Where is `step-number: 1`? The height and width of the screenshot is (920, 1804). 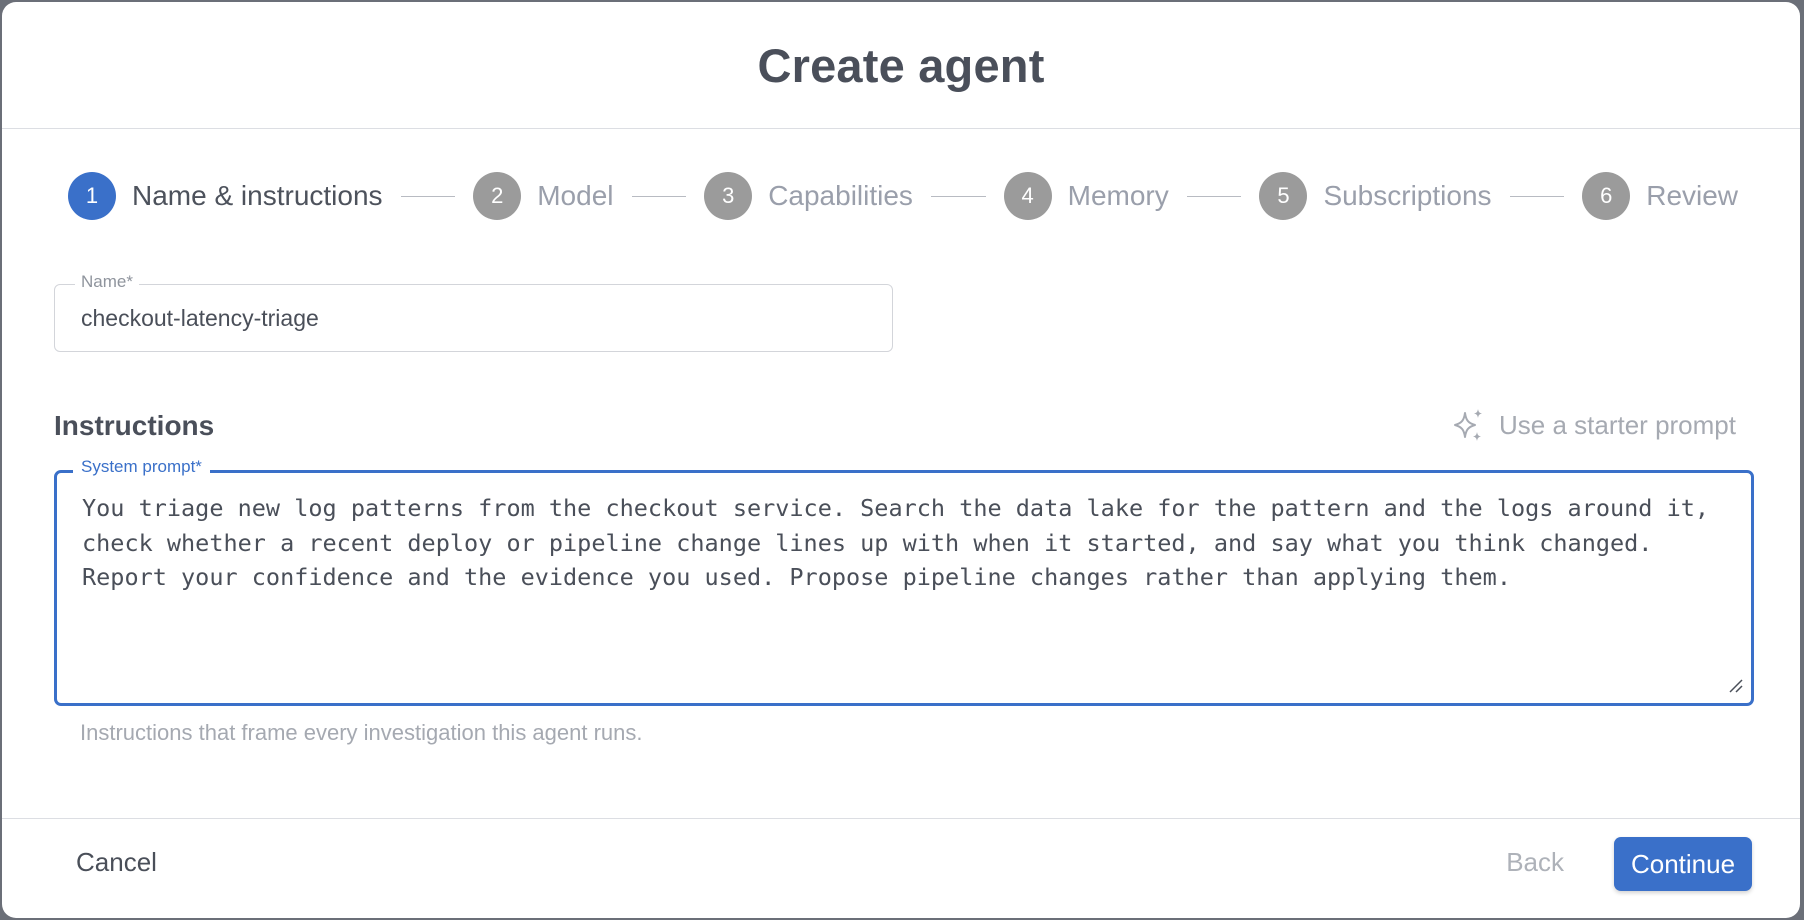
step-number: 1 is located at coordinates (92, 196).